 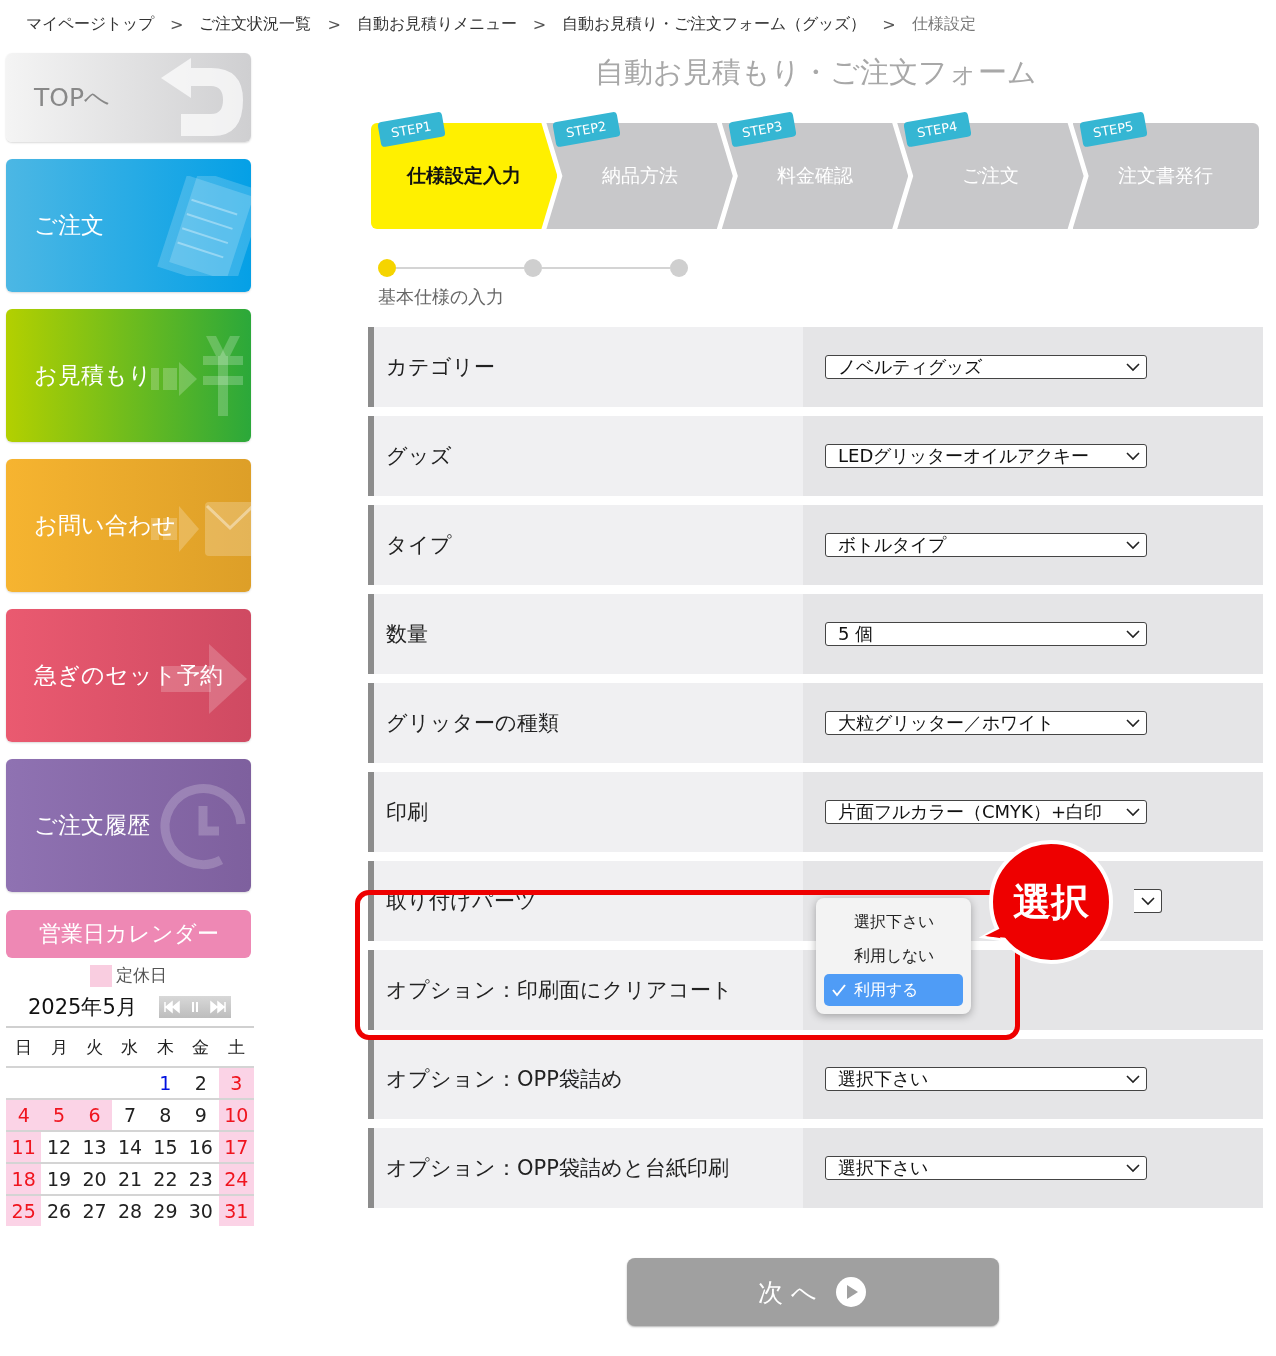 I want to click on calendar-day: 5, so click(x=59, y=1115).